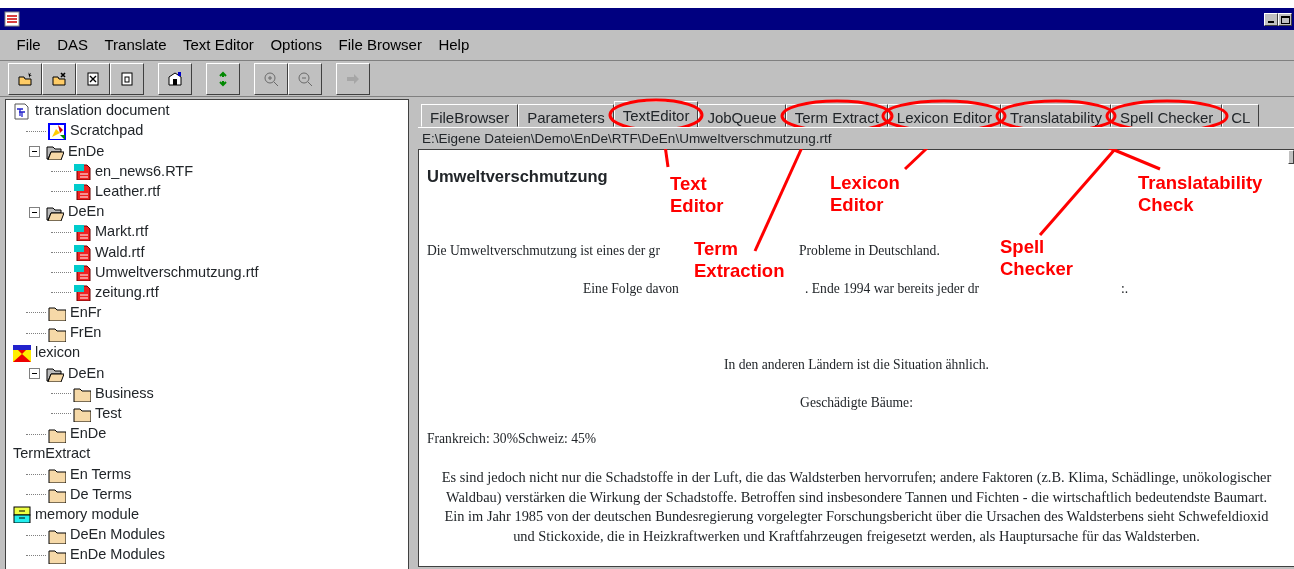 This screenshot has height=569, width=1294. What do you see at coordinates (22, 353) in the screenshot?
I see `lexicon-icon` at bounding box center [22, 353].